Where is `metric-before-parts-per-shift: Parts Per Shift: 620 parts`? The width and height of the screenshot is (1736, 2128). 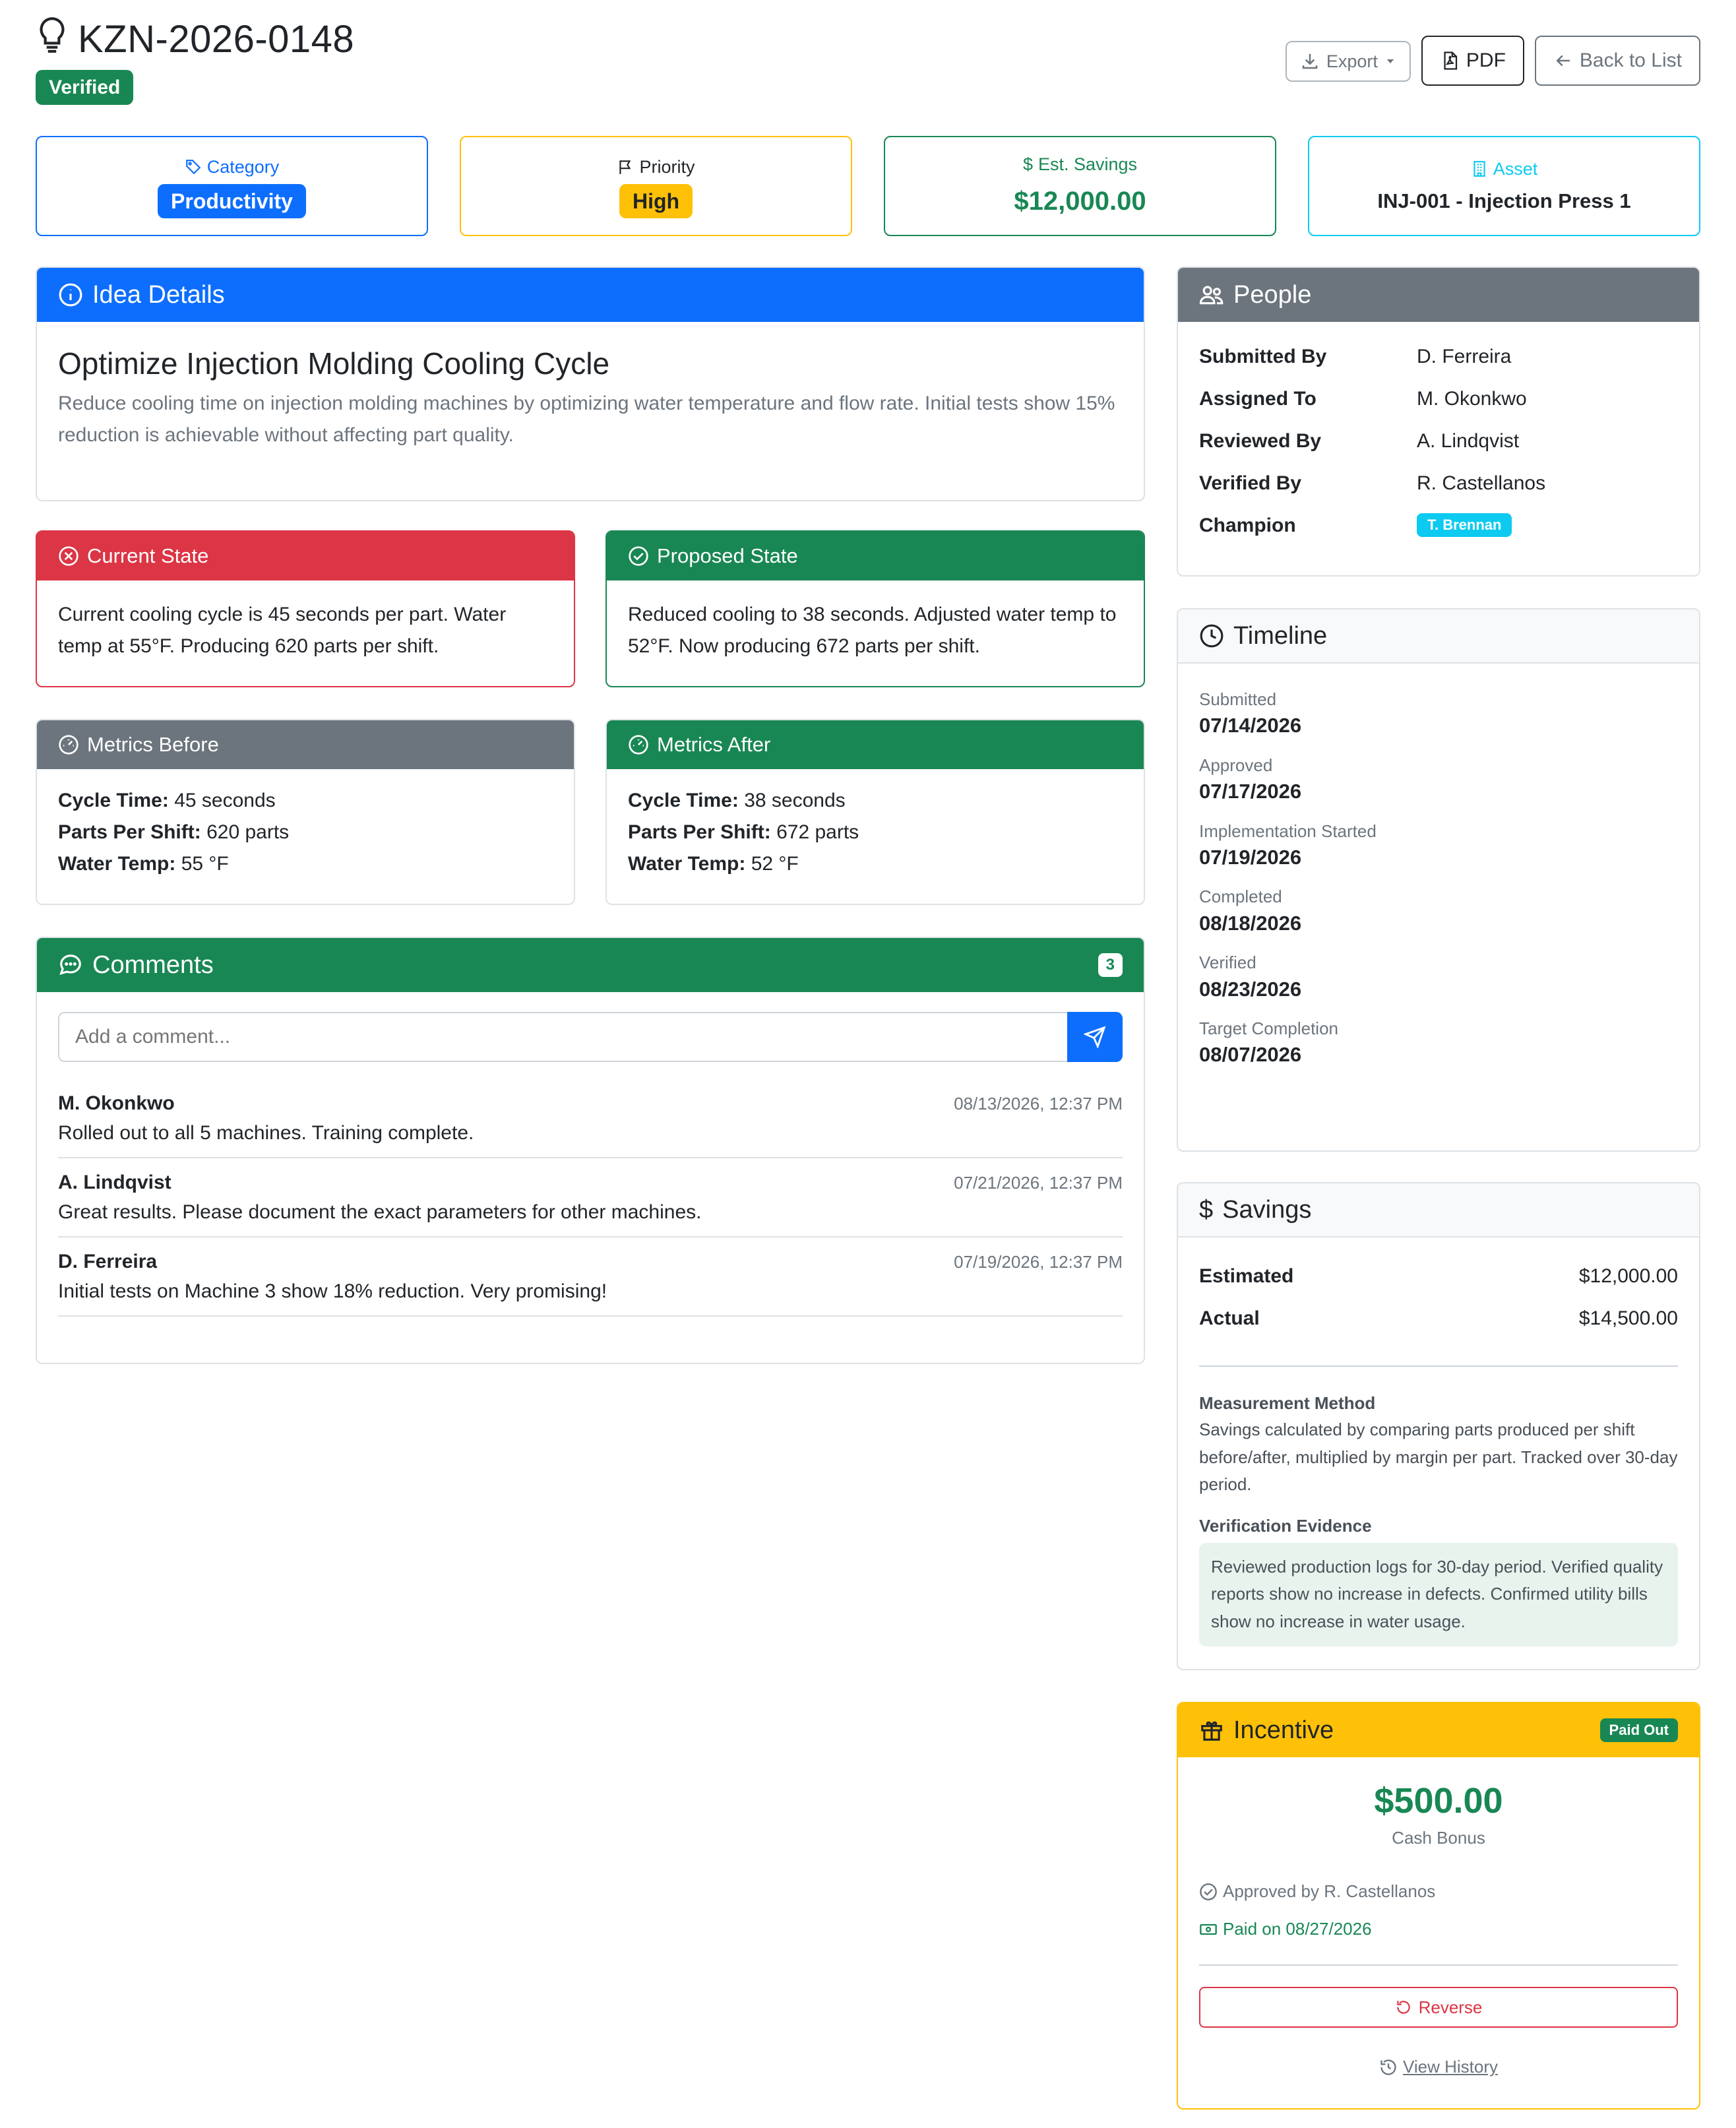
metric-before-parts-per-shift: Parts Per Shift: 620 parts is located at coordinates (174, 832).